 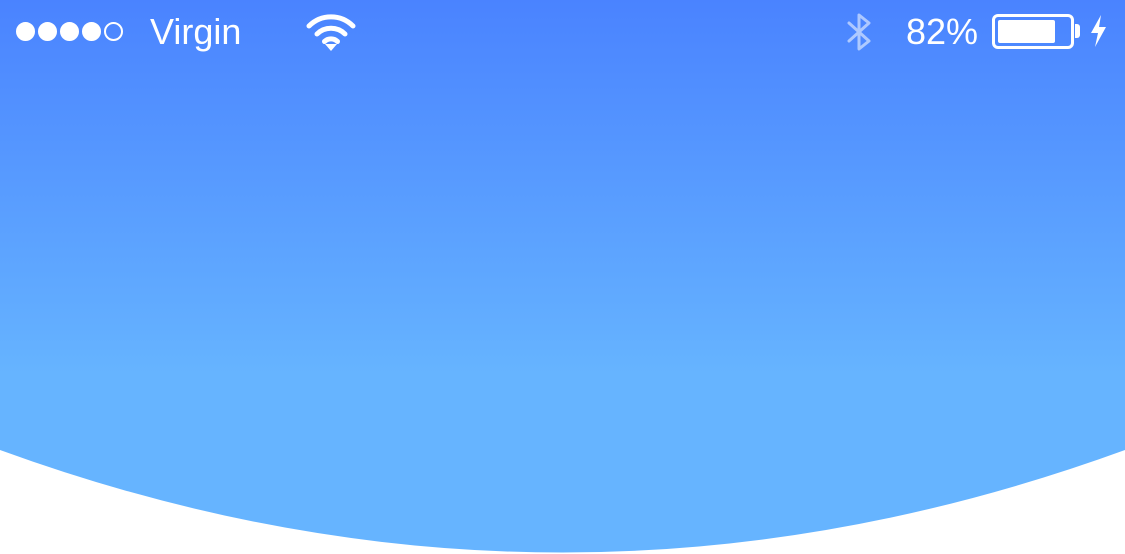 I want to click on carrier-name: Virgin, so click(x=196, y=31).